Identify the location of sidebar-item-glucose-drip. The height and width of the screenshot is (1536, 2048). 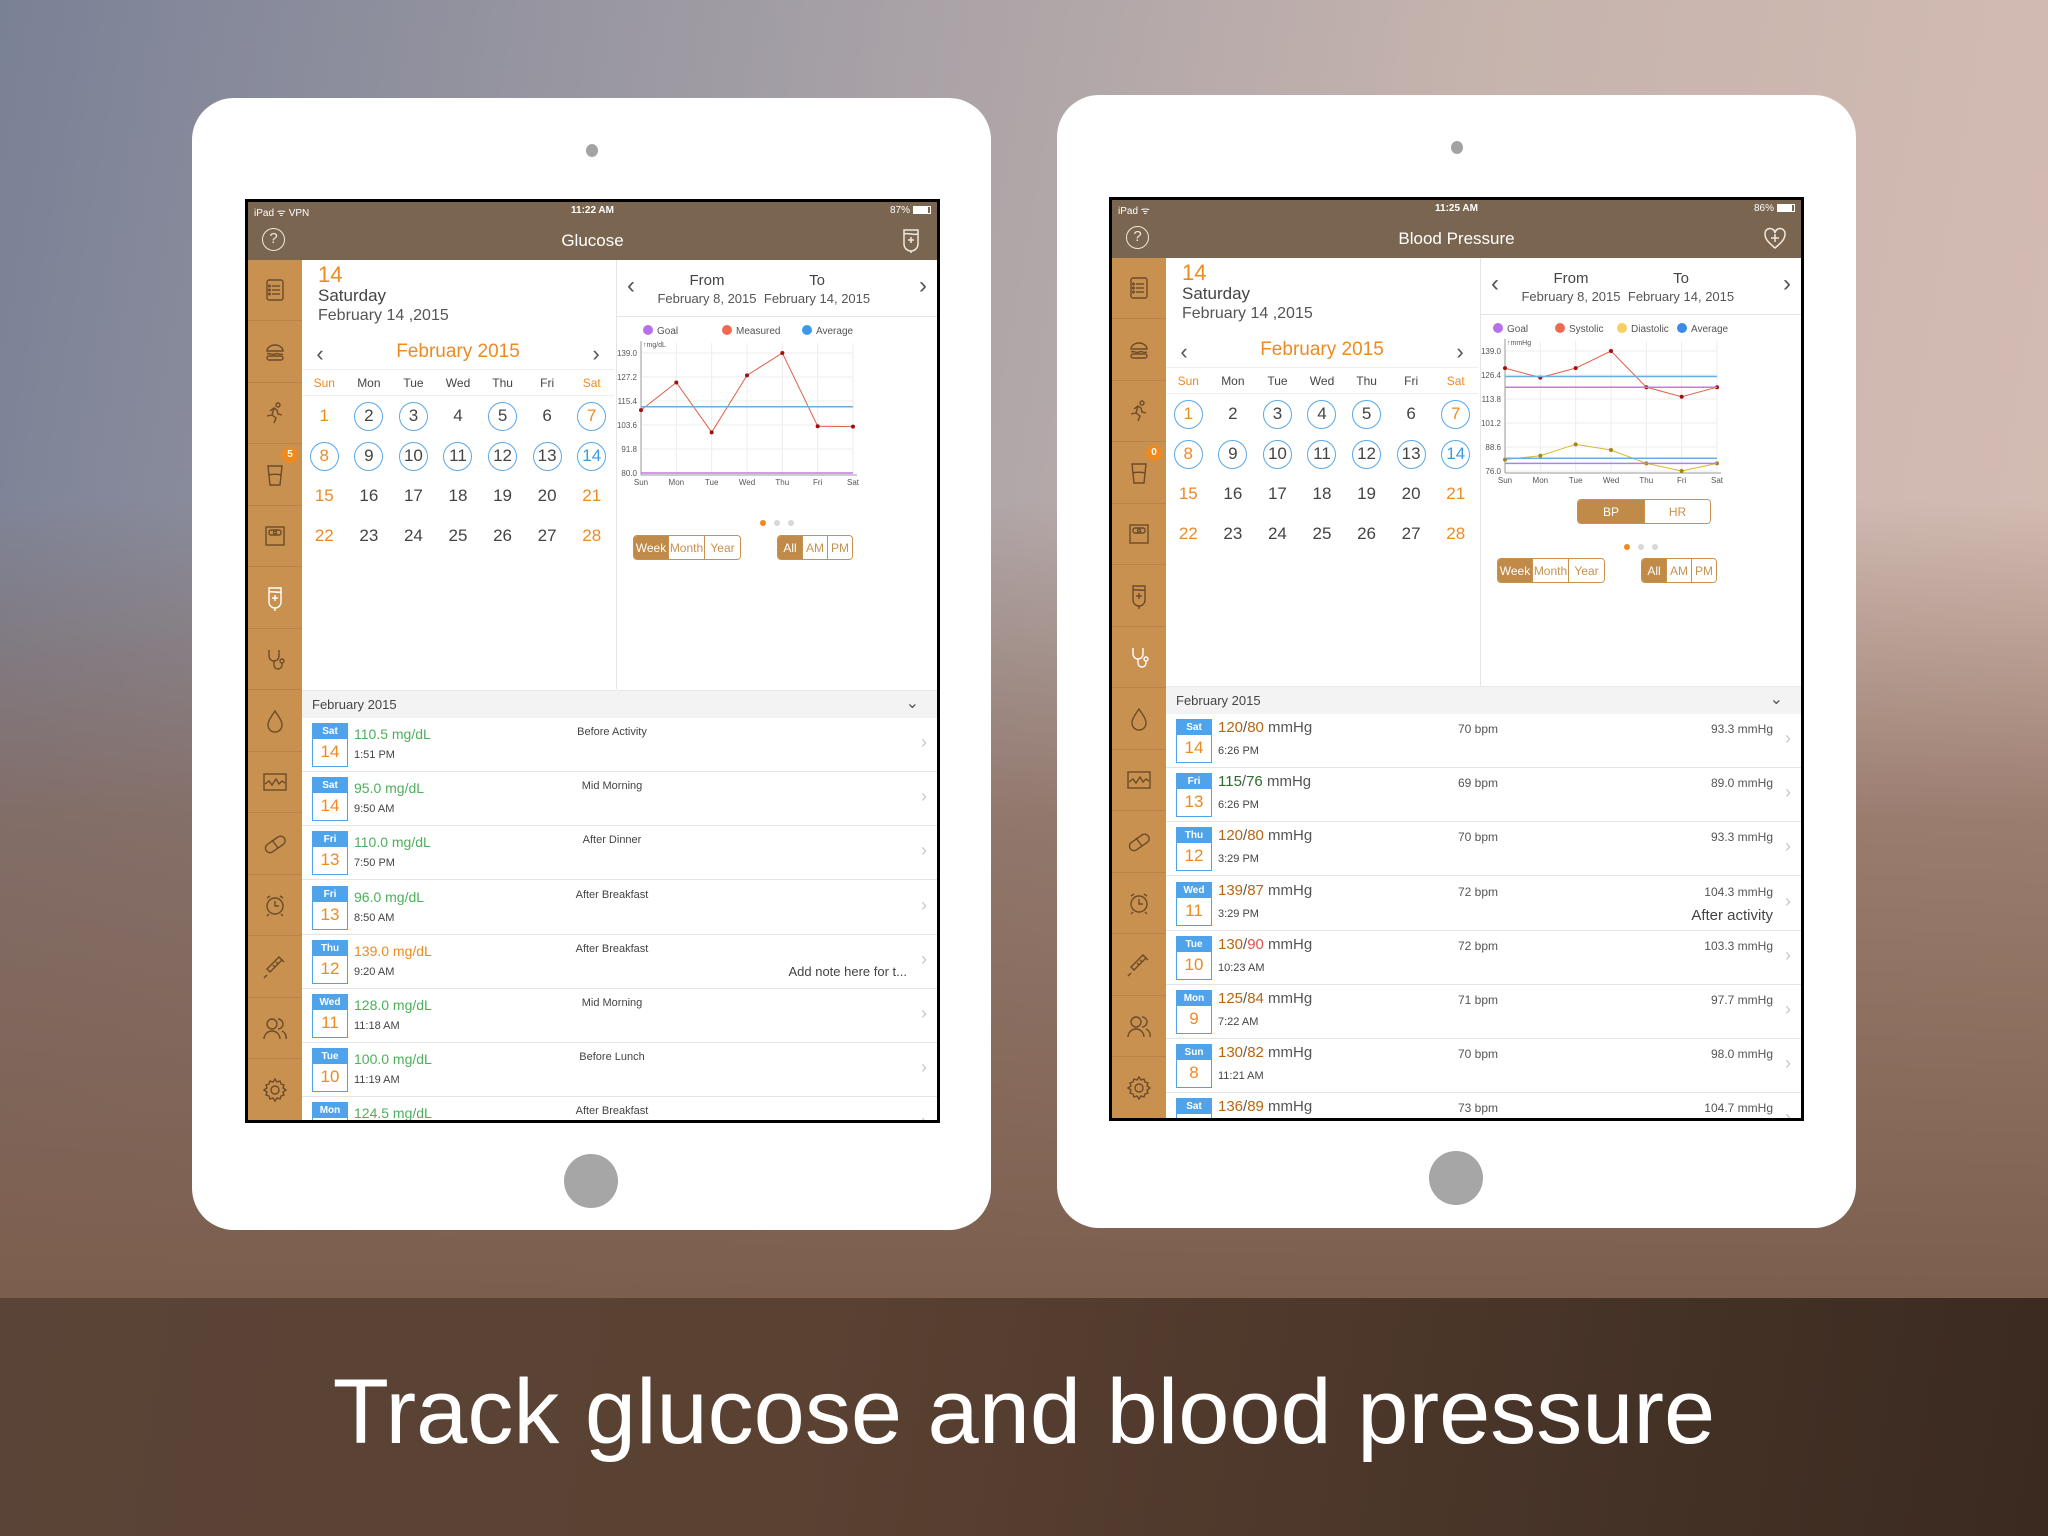
(1139, 596).